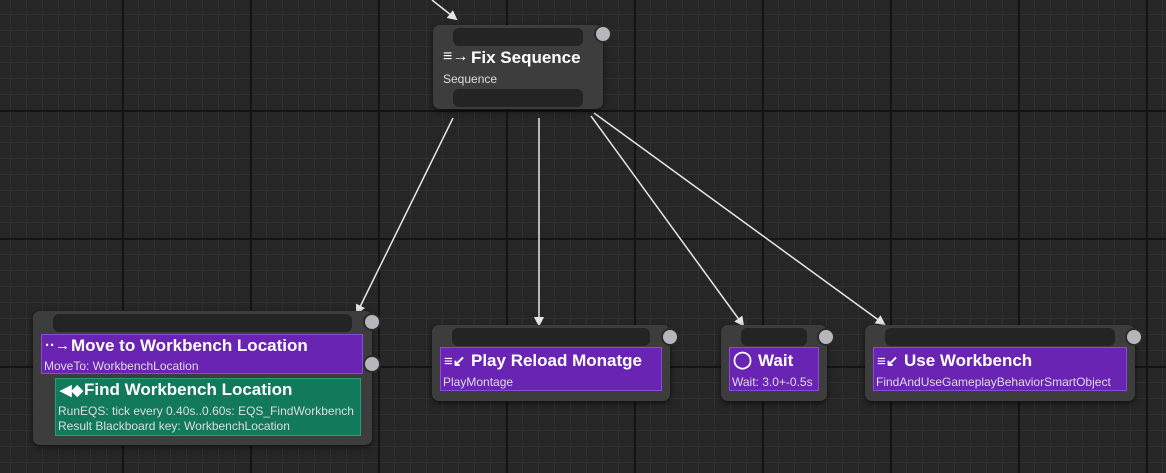 This screenshot has height=473, width=1166. I want to click on move-to-icon: ··→, so click(57, 345).